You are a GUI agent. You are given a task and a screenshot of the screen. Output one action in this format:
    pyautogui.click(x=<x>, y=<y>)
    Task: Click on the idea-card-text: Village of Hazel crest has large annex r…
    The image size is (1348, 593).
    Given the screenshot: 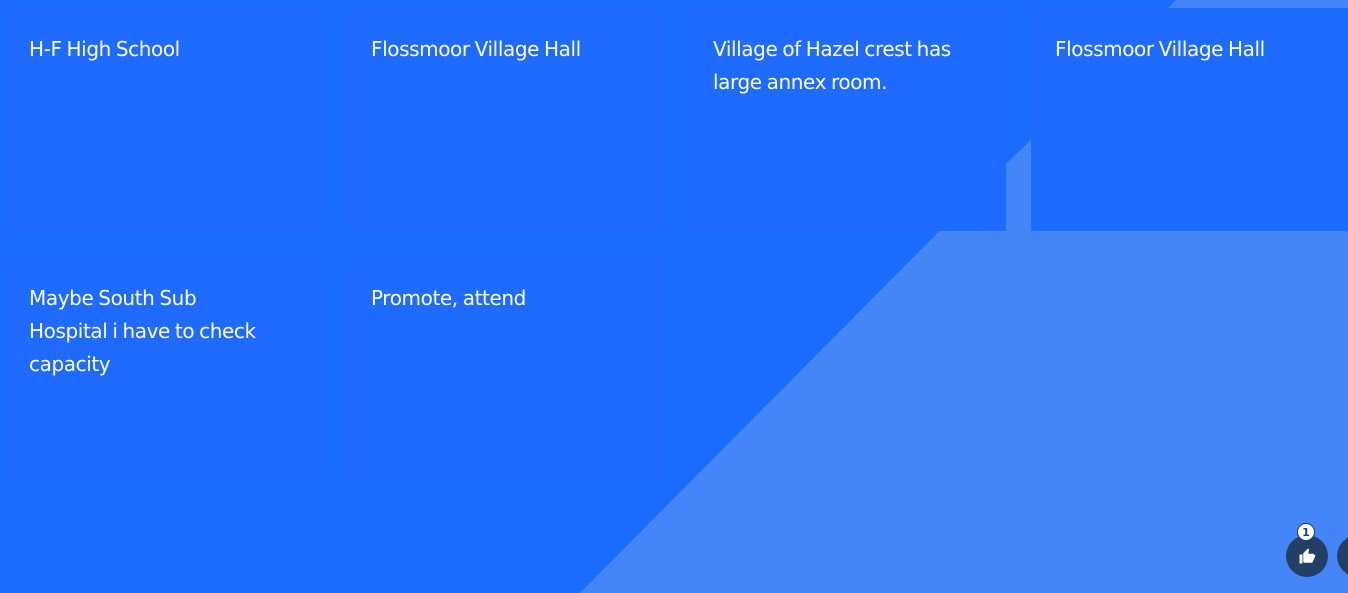 What is the action you would take?
    pyautogui.click(x=832, y=65)
    